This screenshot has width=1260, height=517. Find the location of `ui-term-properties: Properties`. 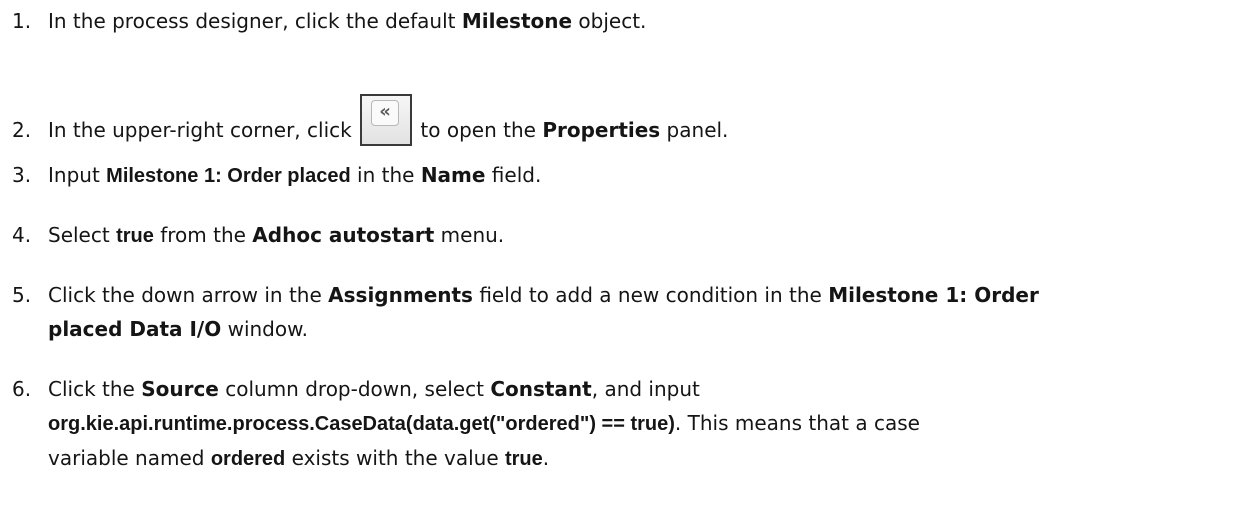

ui-term-properties: Properties is located at coordinates (601, 130).